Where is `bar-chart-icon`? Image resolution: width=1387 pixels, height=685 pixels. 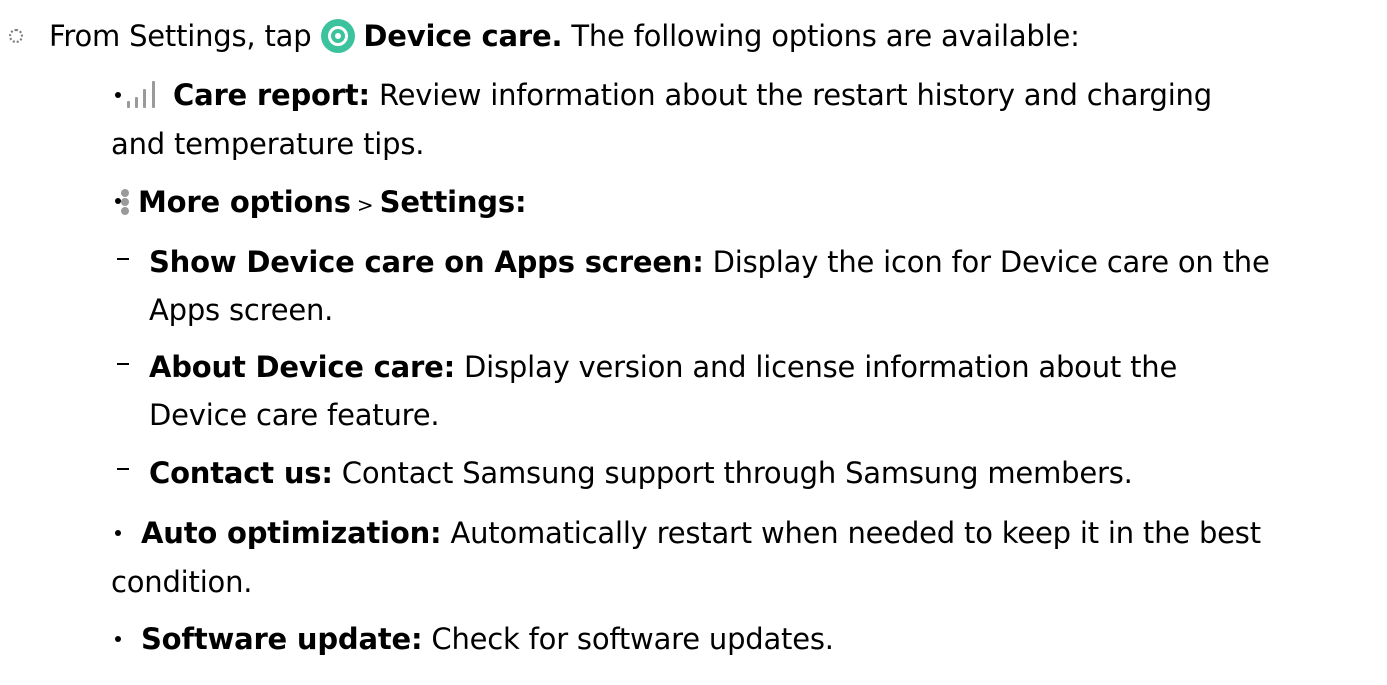 bar-chart-icon is located at coordinates (144, 95).